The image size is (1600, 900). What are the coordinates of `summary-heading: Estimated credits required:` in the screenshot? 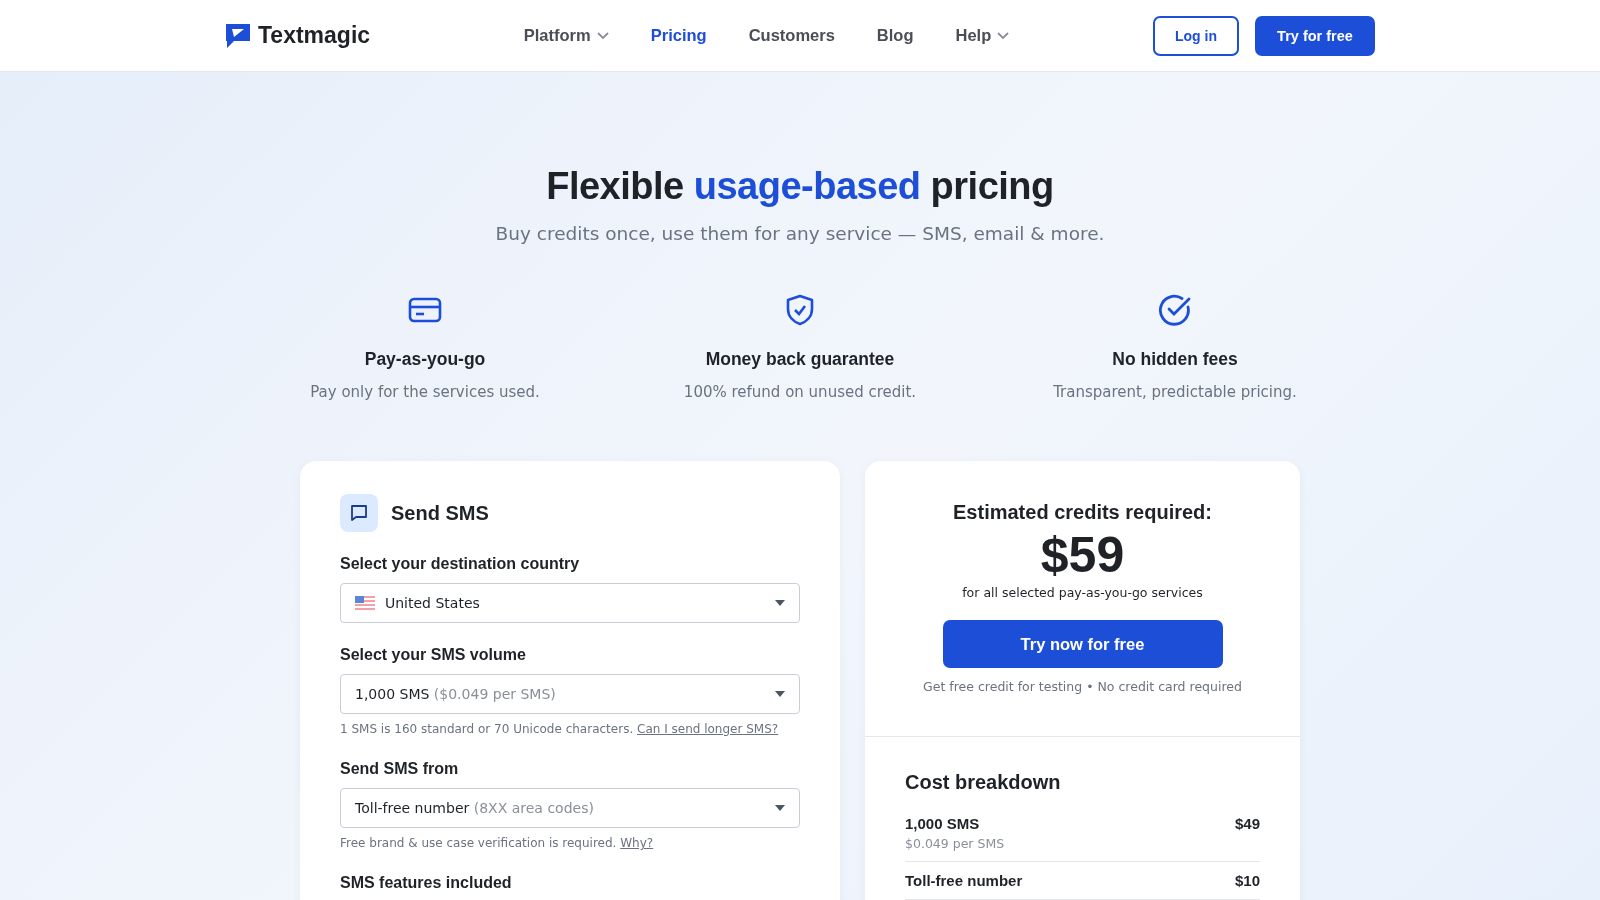 It's located at (1082, 512).